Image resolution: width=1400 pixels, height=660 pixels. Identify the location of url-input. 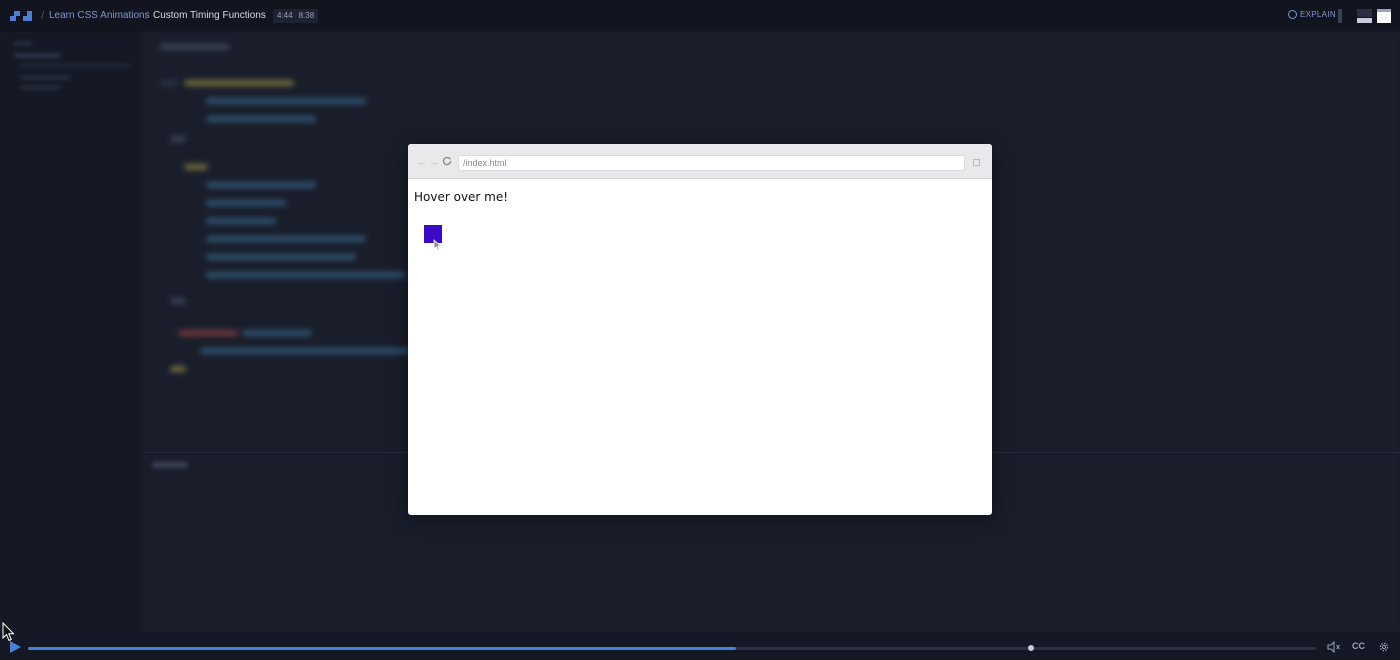
(711, 163).